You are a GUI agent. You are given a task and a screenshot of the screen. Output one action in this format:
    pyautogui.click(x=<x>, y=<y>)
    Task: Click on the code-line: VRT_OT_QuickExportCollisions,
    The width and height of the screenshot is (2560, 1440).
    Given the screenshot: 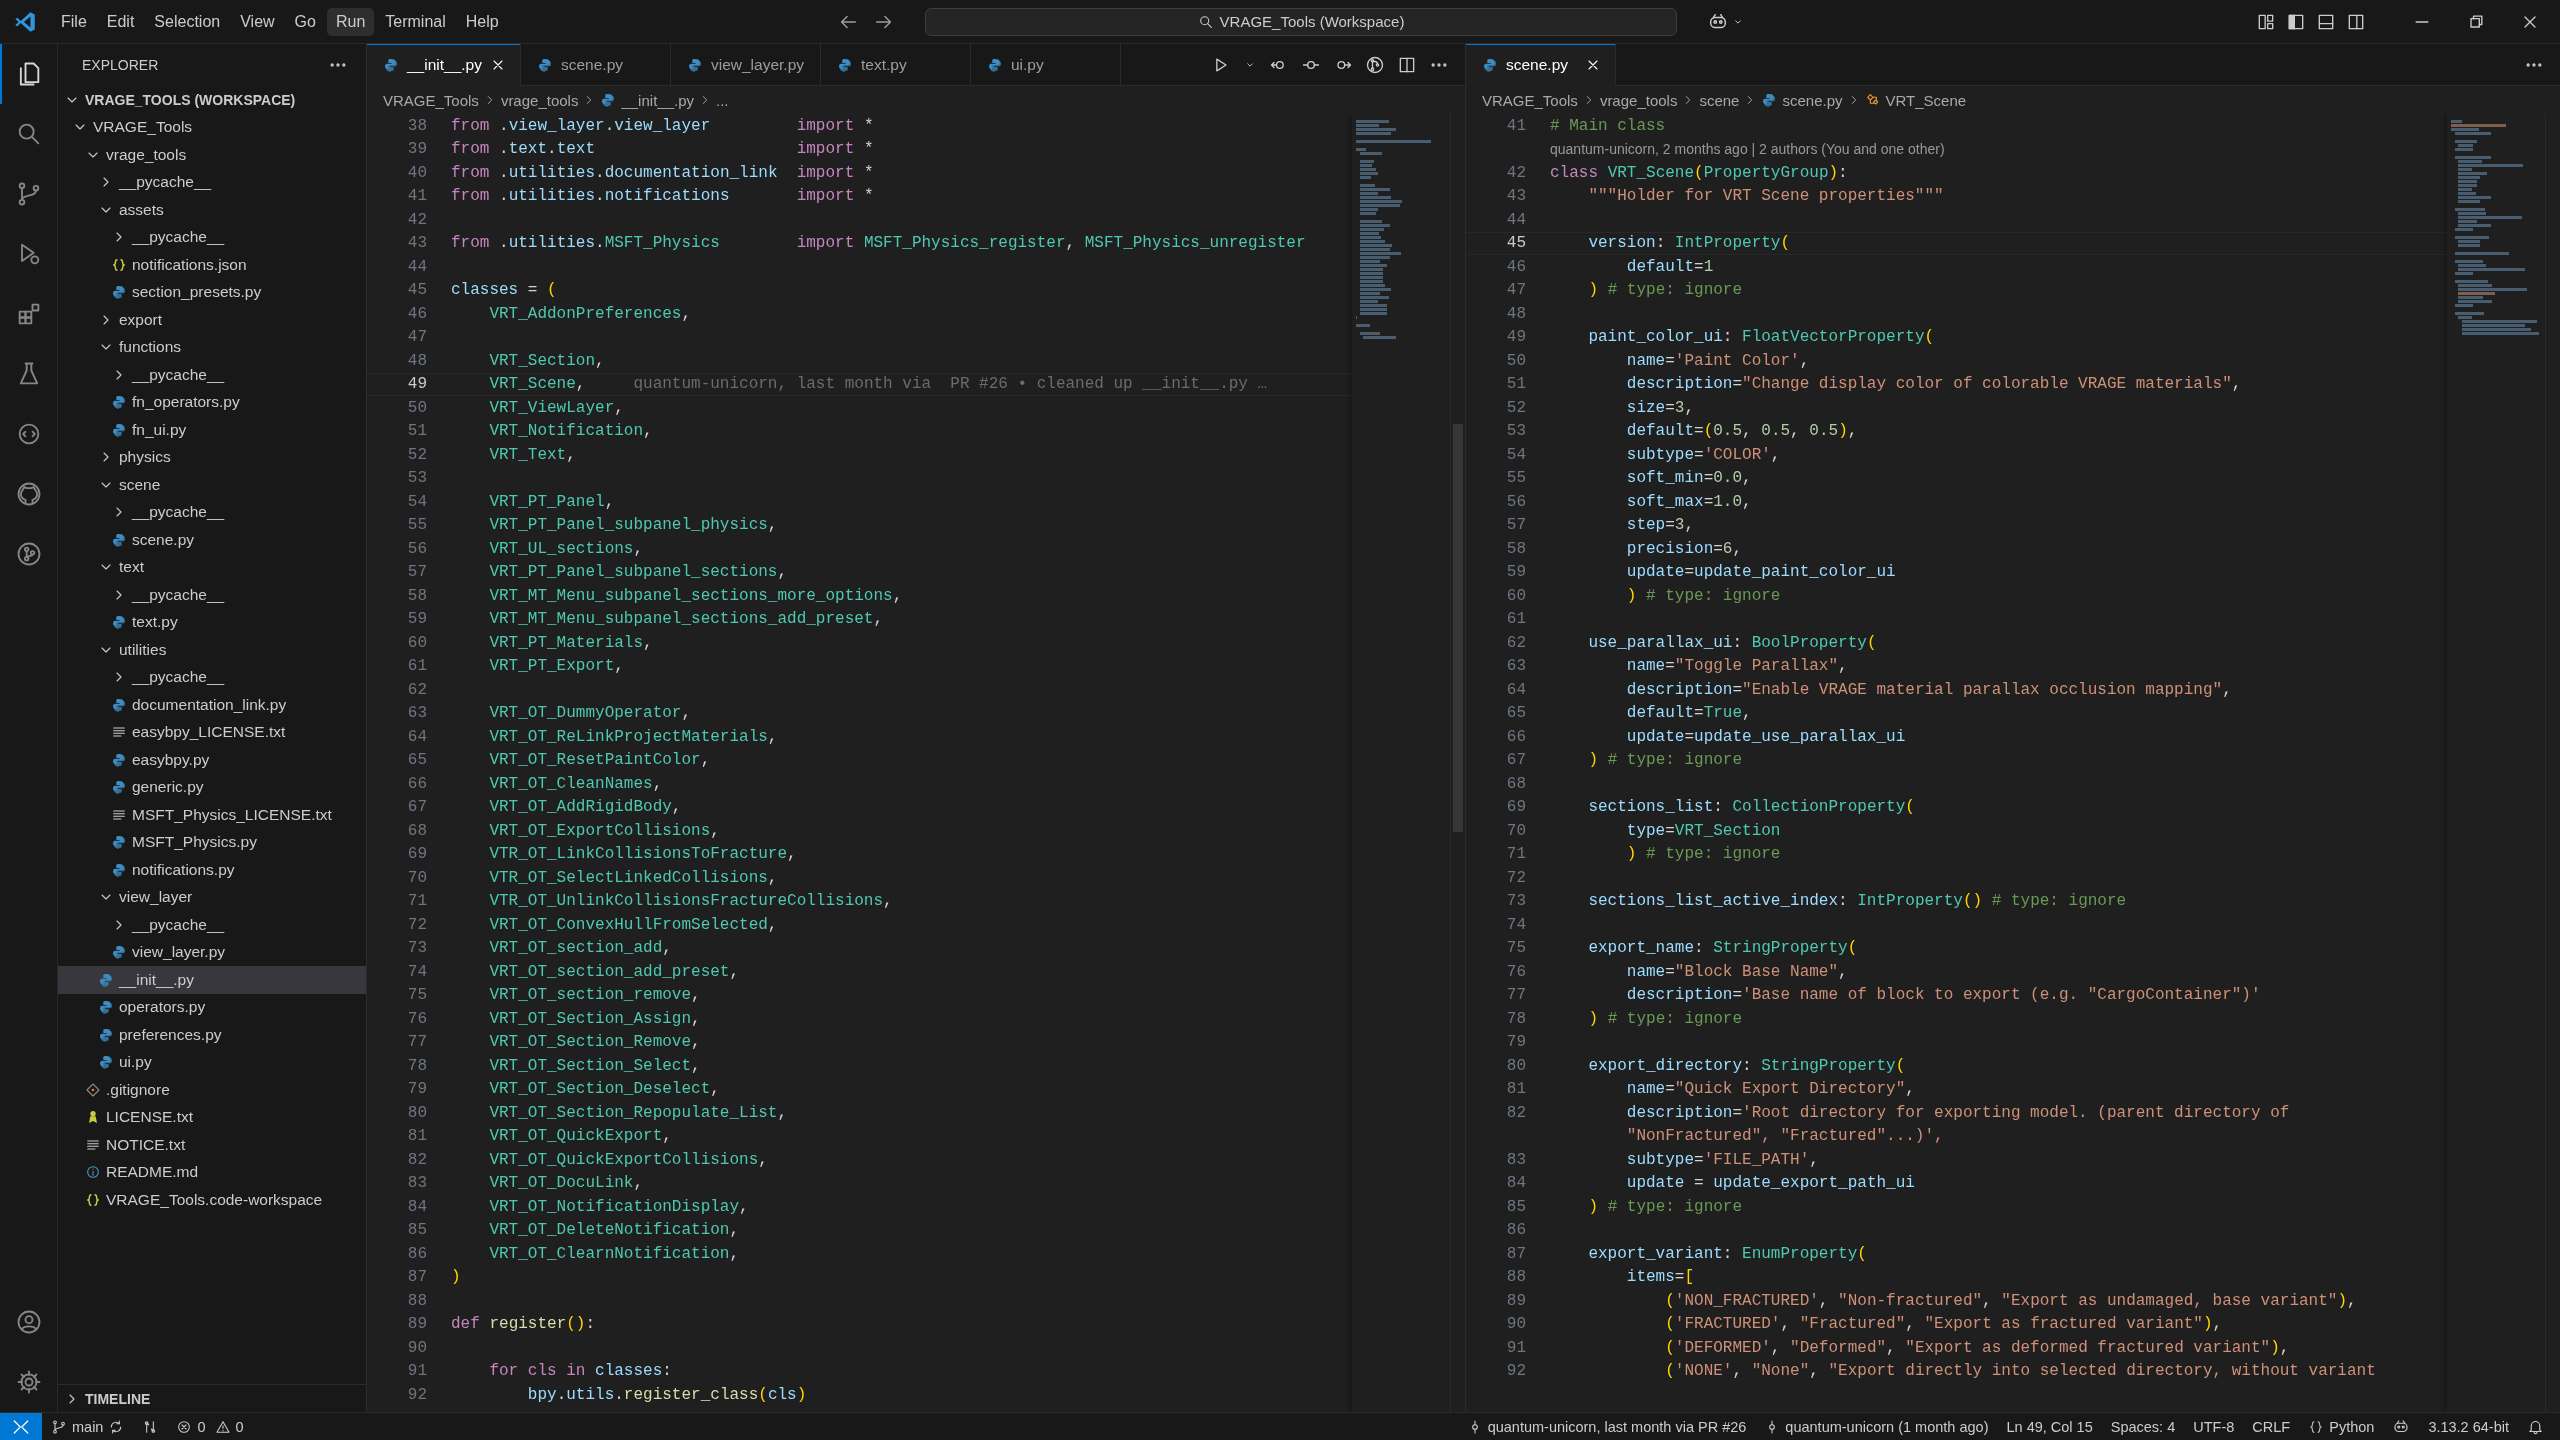 What is the action you would take?
    pyautogui.click(x=628, y=1159)
    